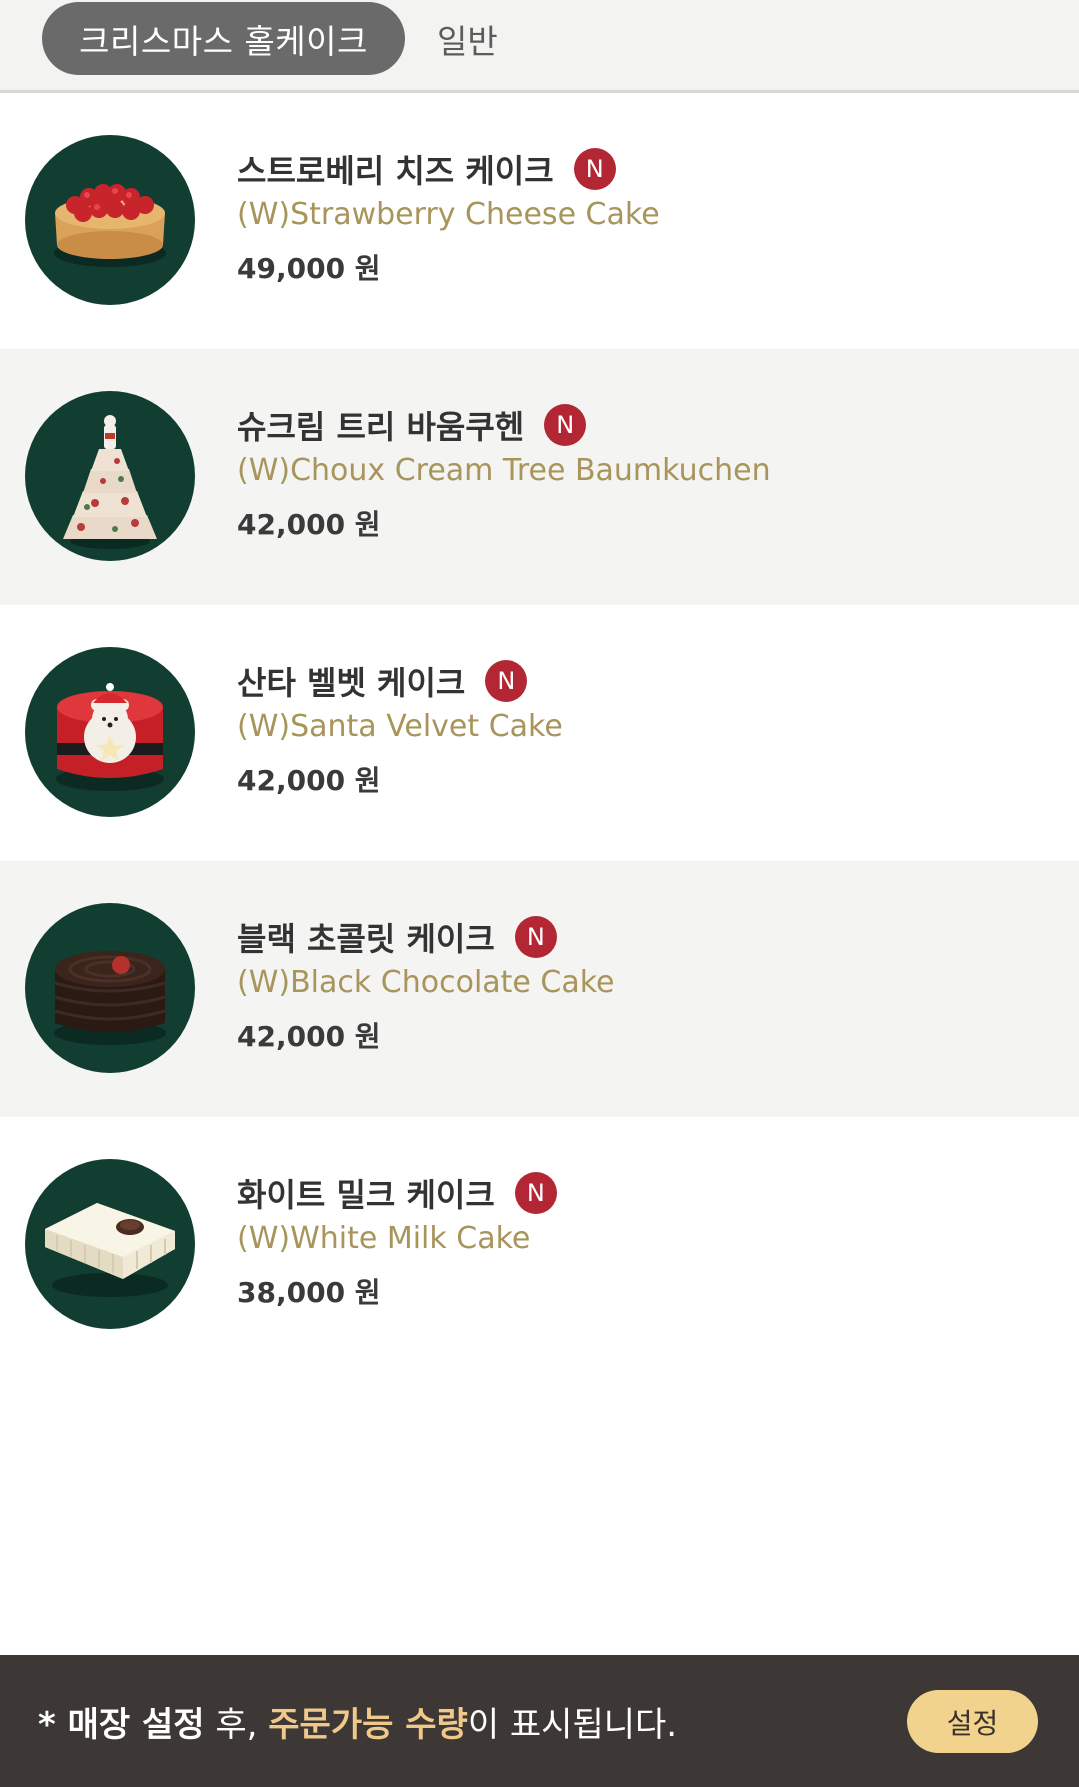  What do you see at coordinates (972, 1721) in the screenshot?
I see `store-setup-button: 설정` at bounding box center [972, 1721].